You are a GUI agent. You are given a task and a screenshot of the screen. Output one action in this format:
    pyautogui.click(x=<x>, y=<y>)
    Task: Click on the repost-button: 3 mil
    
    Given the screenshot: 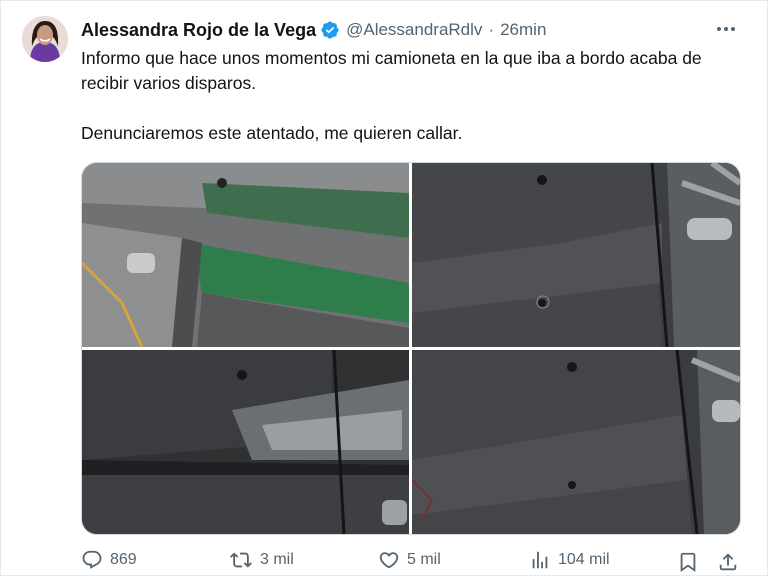 What is the action you would take?
    pyautogui.click(x=261, y=560)
    